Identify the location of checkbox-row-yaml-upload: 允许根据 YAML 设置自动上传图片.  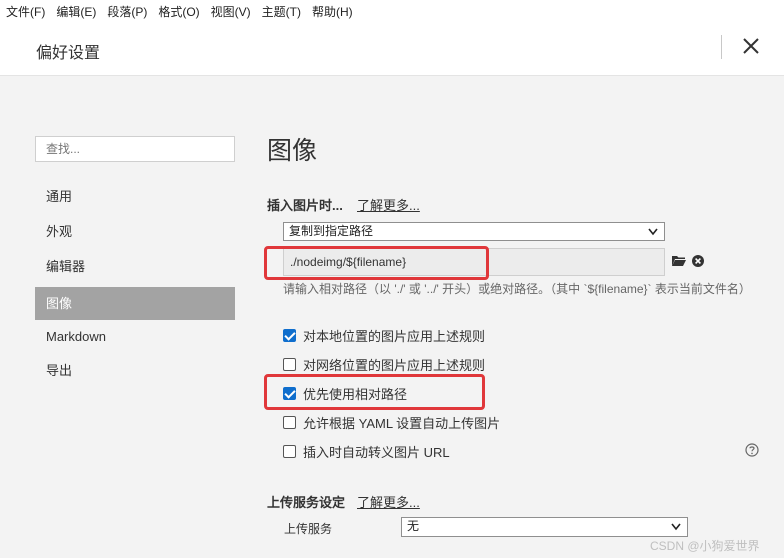
(391, 422).